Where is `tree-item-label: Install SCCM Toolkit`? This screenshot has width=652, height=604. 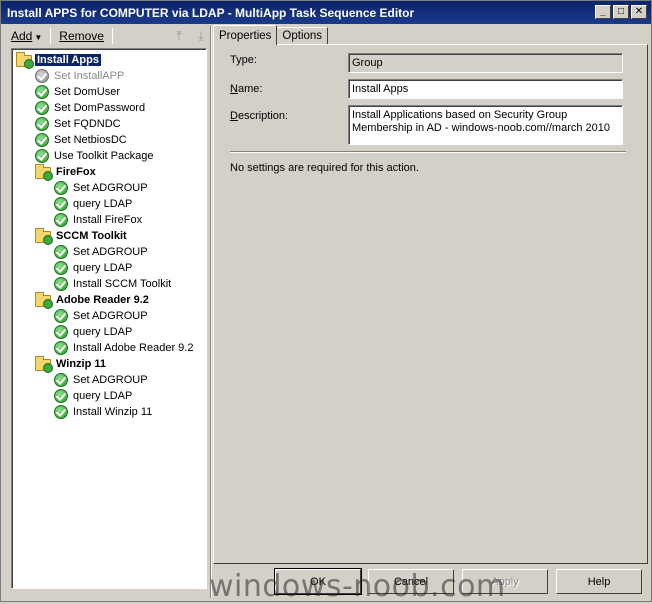
tree-item-label: Install SCCM Toolkit is located at coordinates (122, 284).